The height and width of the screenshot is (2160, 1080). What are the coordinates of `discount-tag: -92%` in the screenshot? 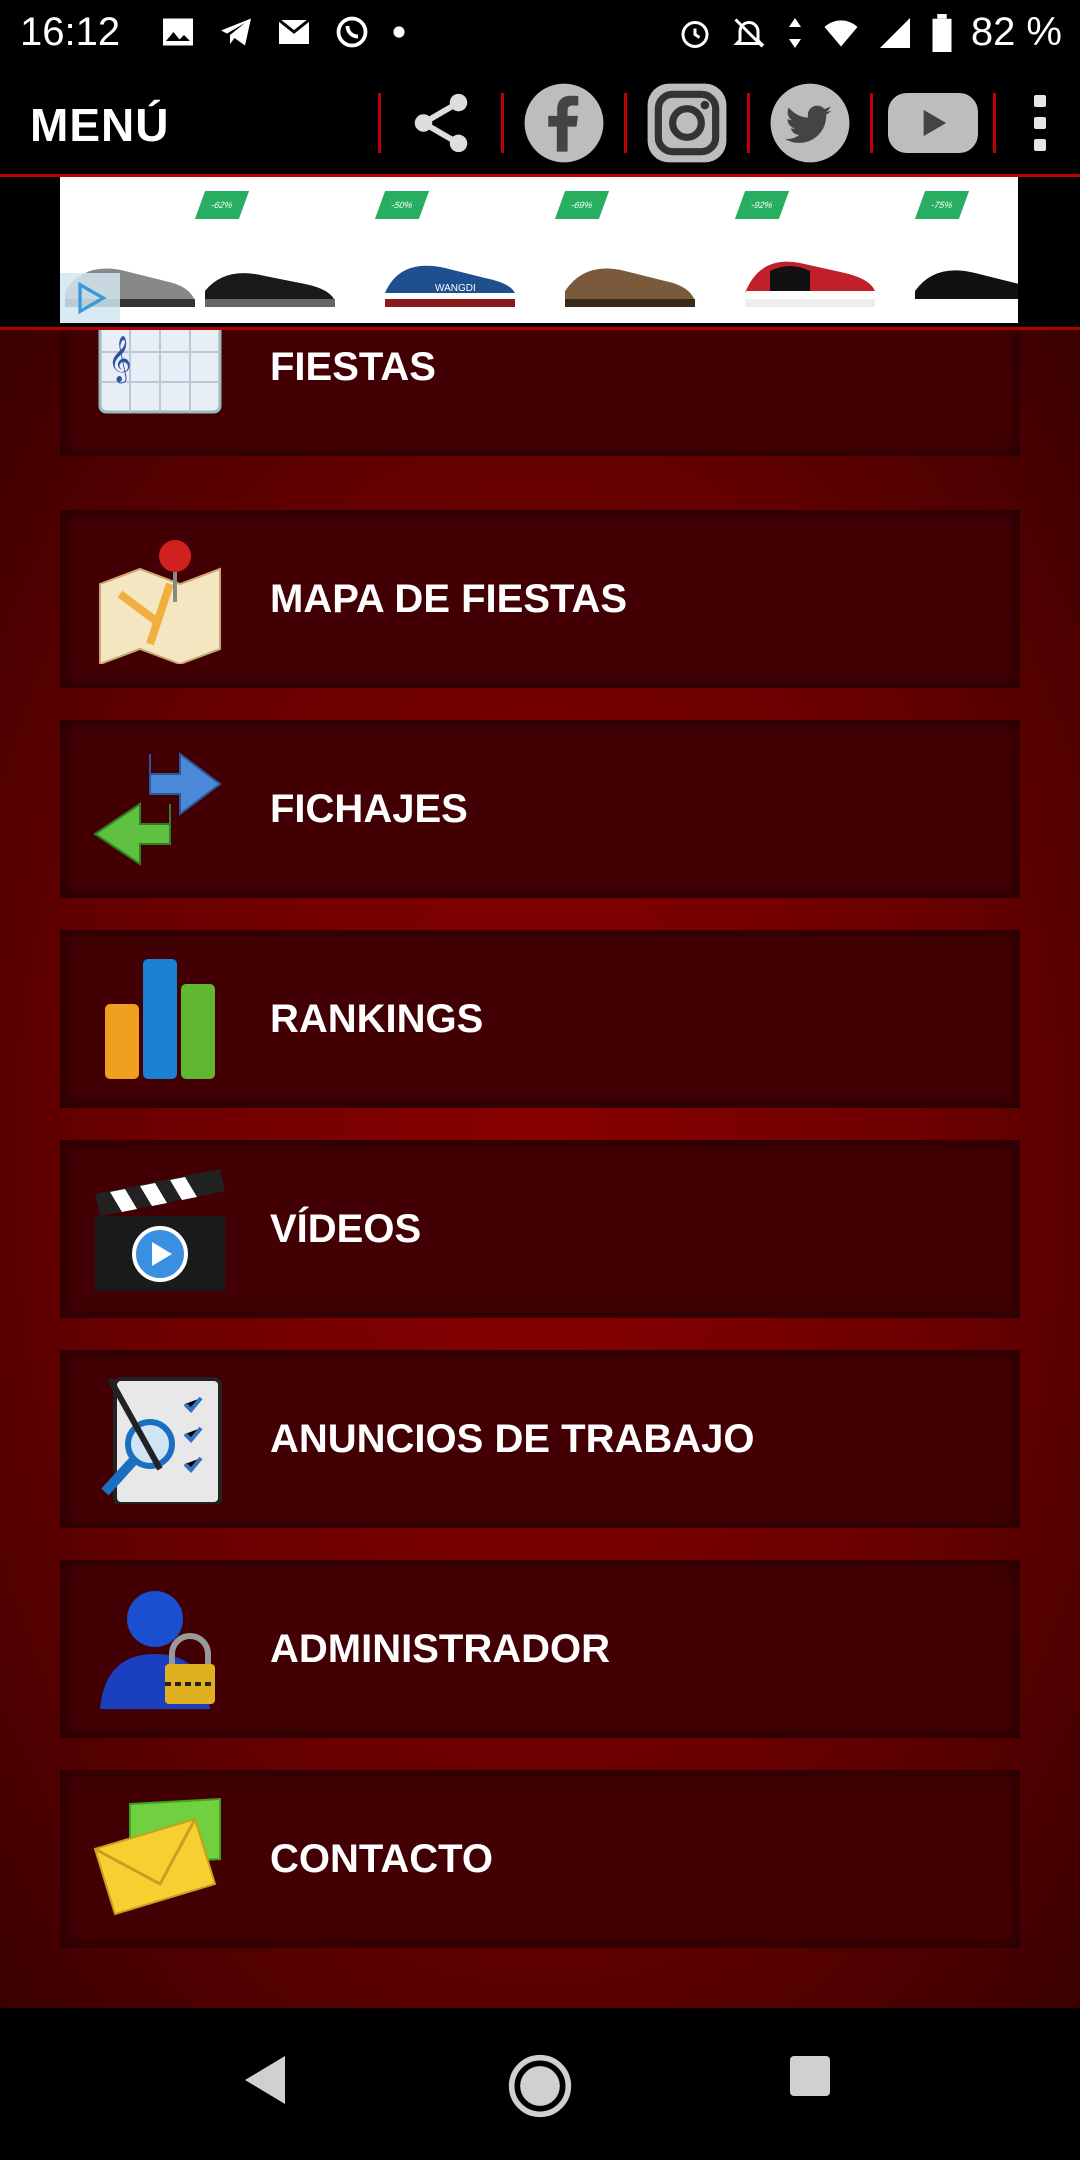 It's located at (762, 205).